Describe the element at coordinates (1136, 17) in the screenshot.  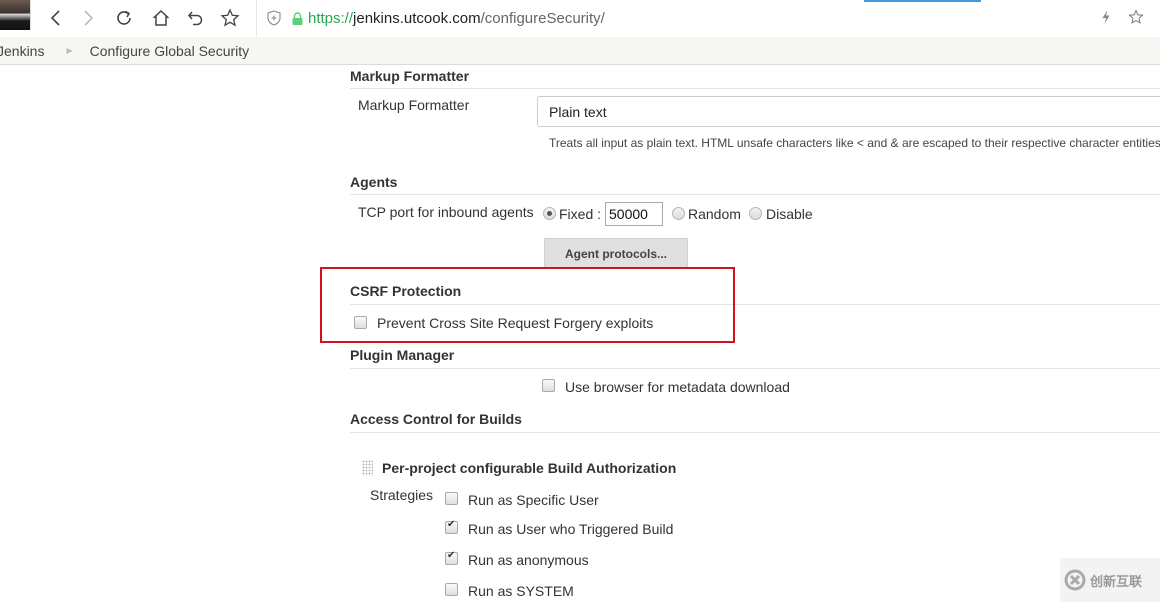
I see `star-icon` at that location.